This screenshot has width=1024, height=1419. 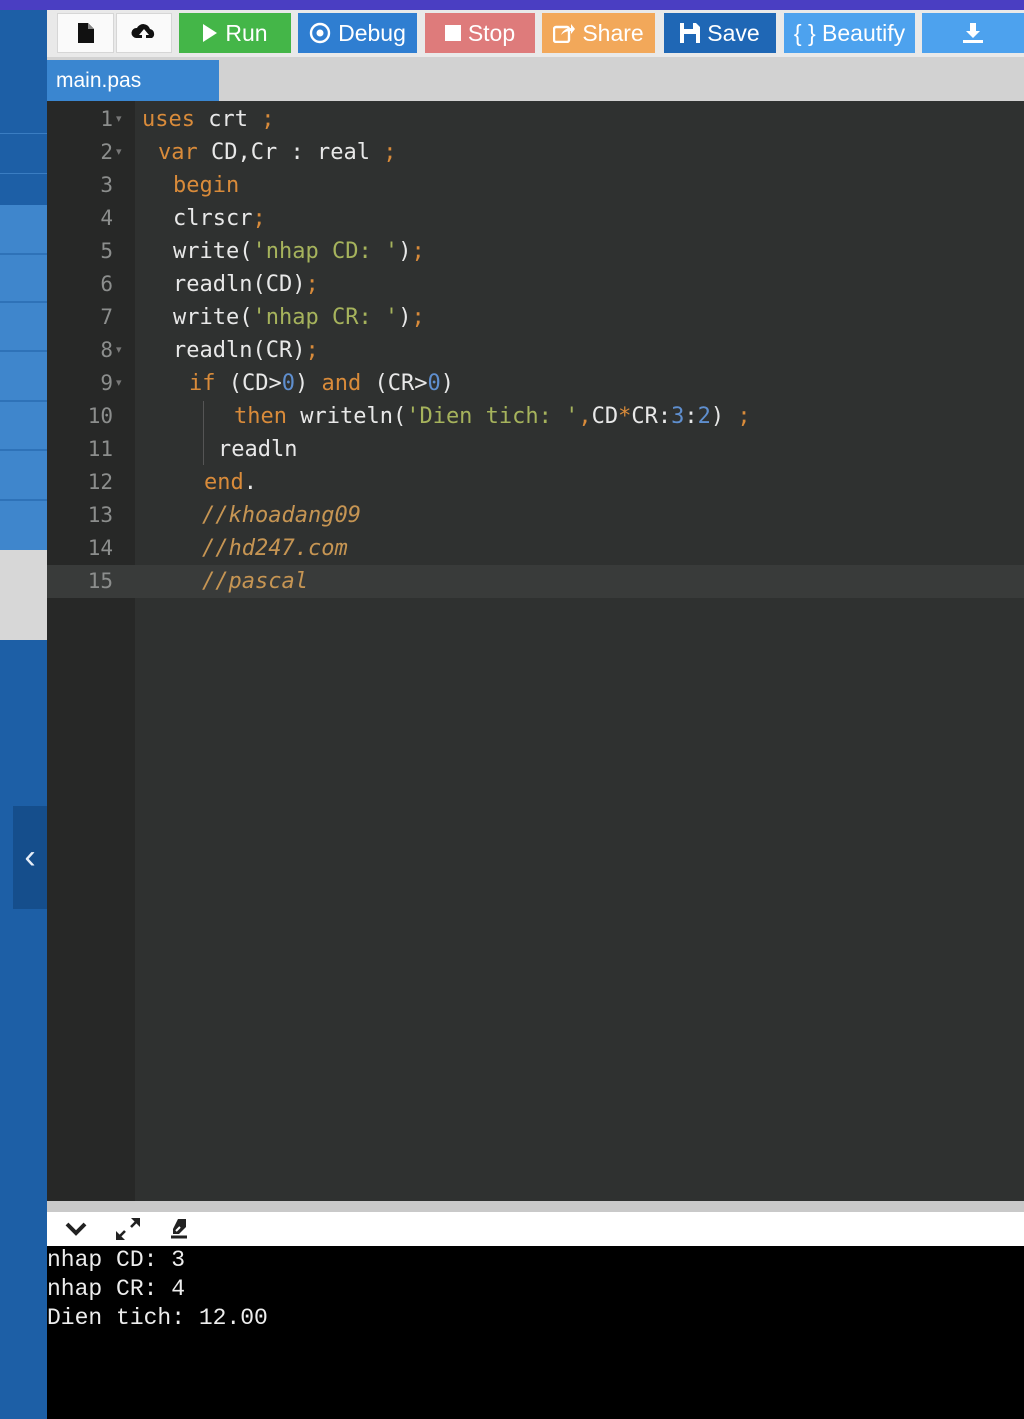 I want to click on run-button: Run, so click(x=235, y=33).